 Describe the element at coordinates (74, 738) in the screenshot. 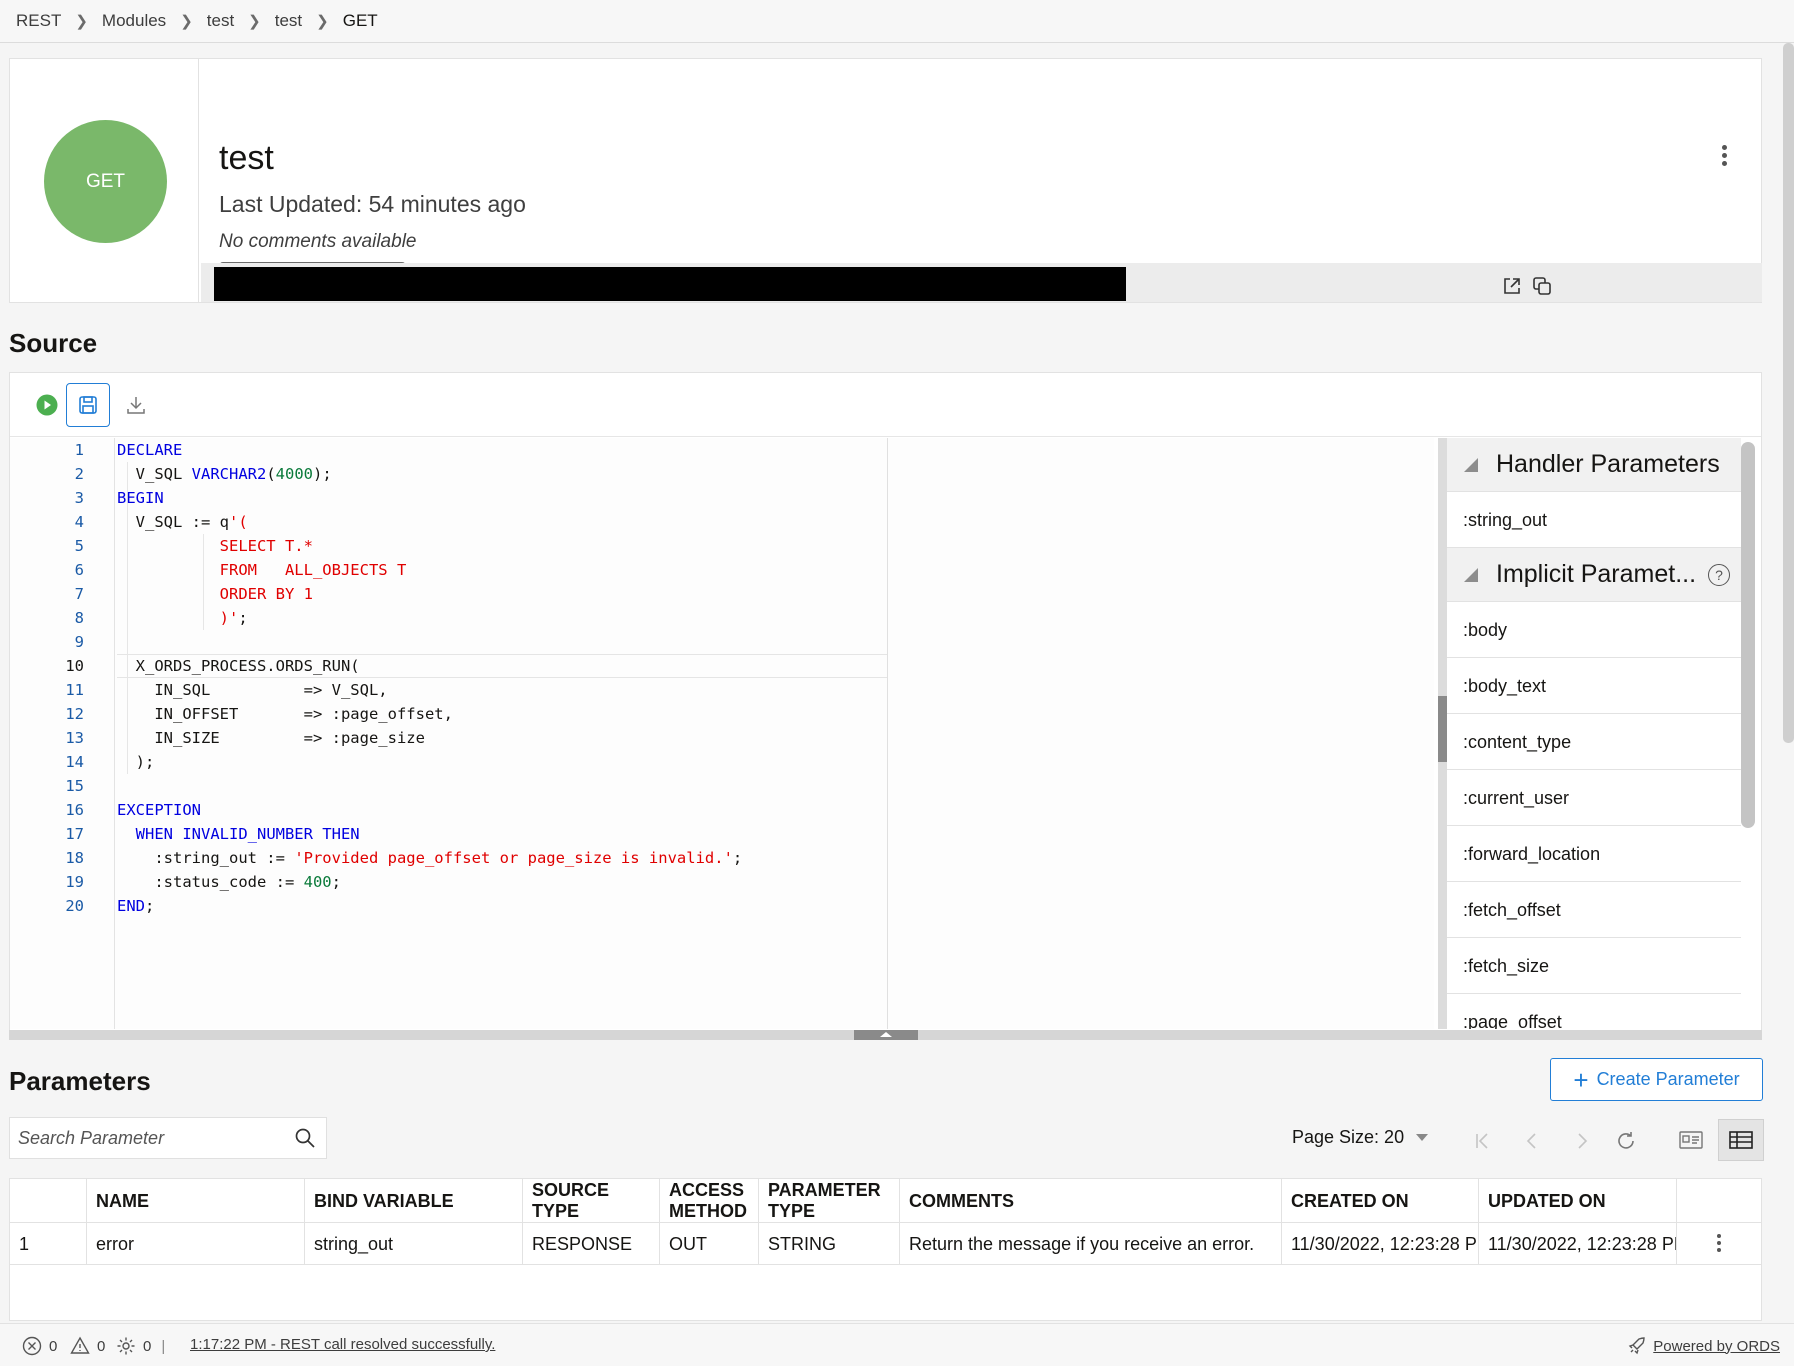

I see `line-number: 13` at that location.